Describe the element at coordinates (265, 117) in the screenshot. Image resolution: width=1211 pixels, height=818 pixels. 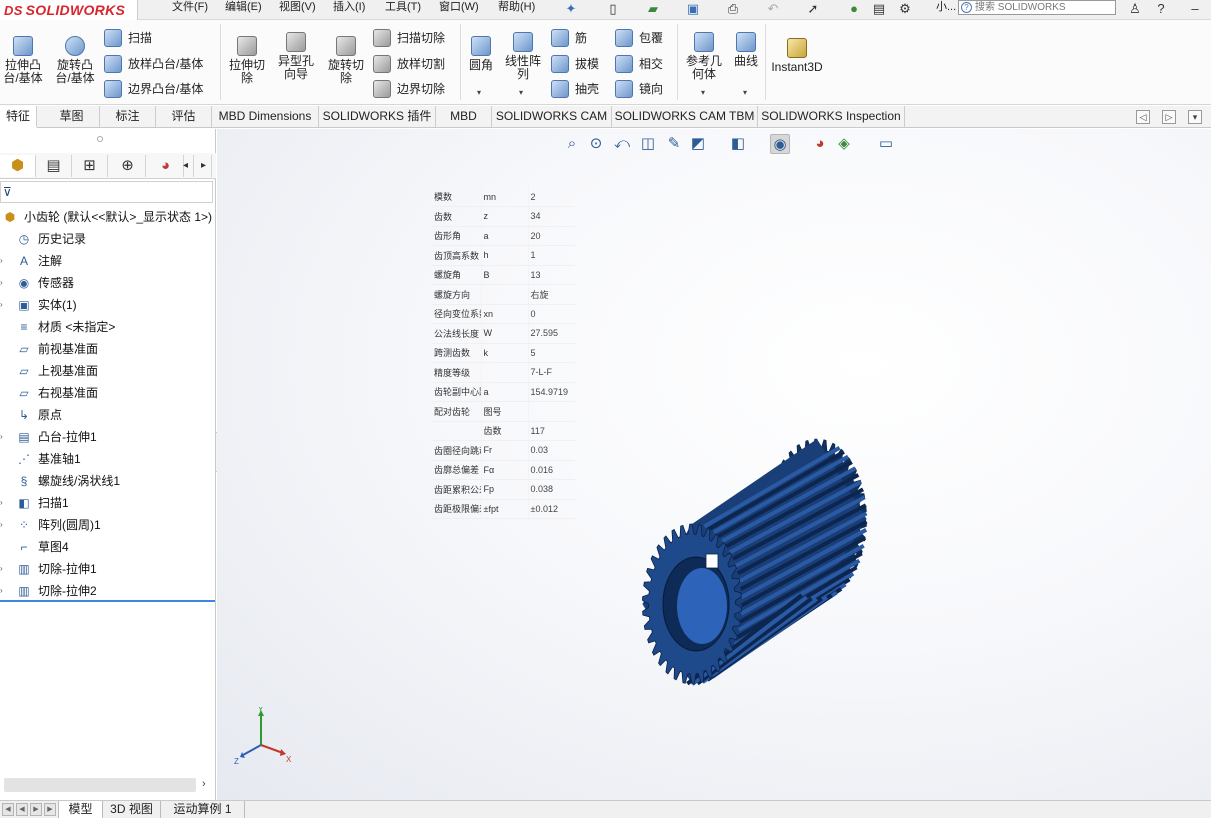
I see `tab-mbd-dimensions: MBD Dimensions` at that location.